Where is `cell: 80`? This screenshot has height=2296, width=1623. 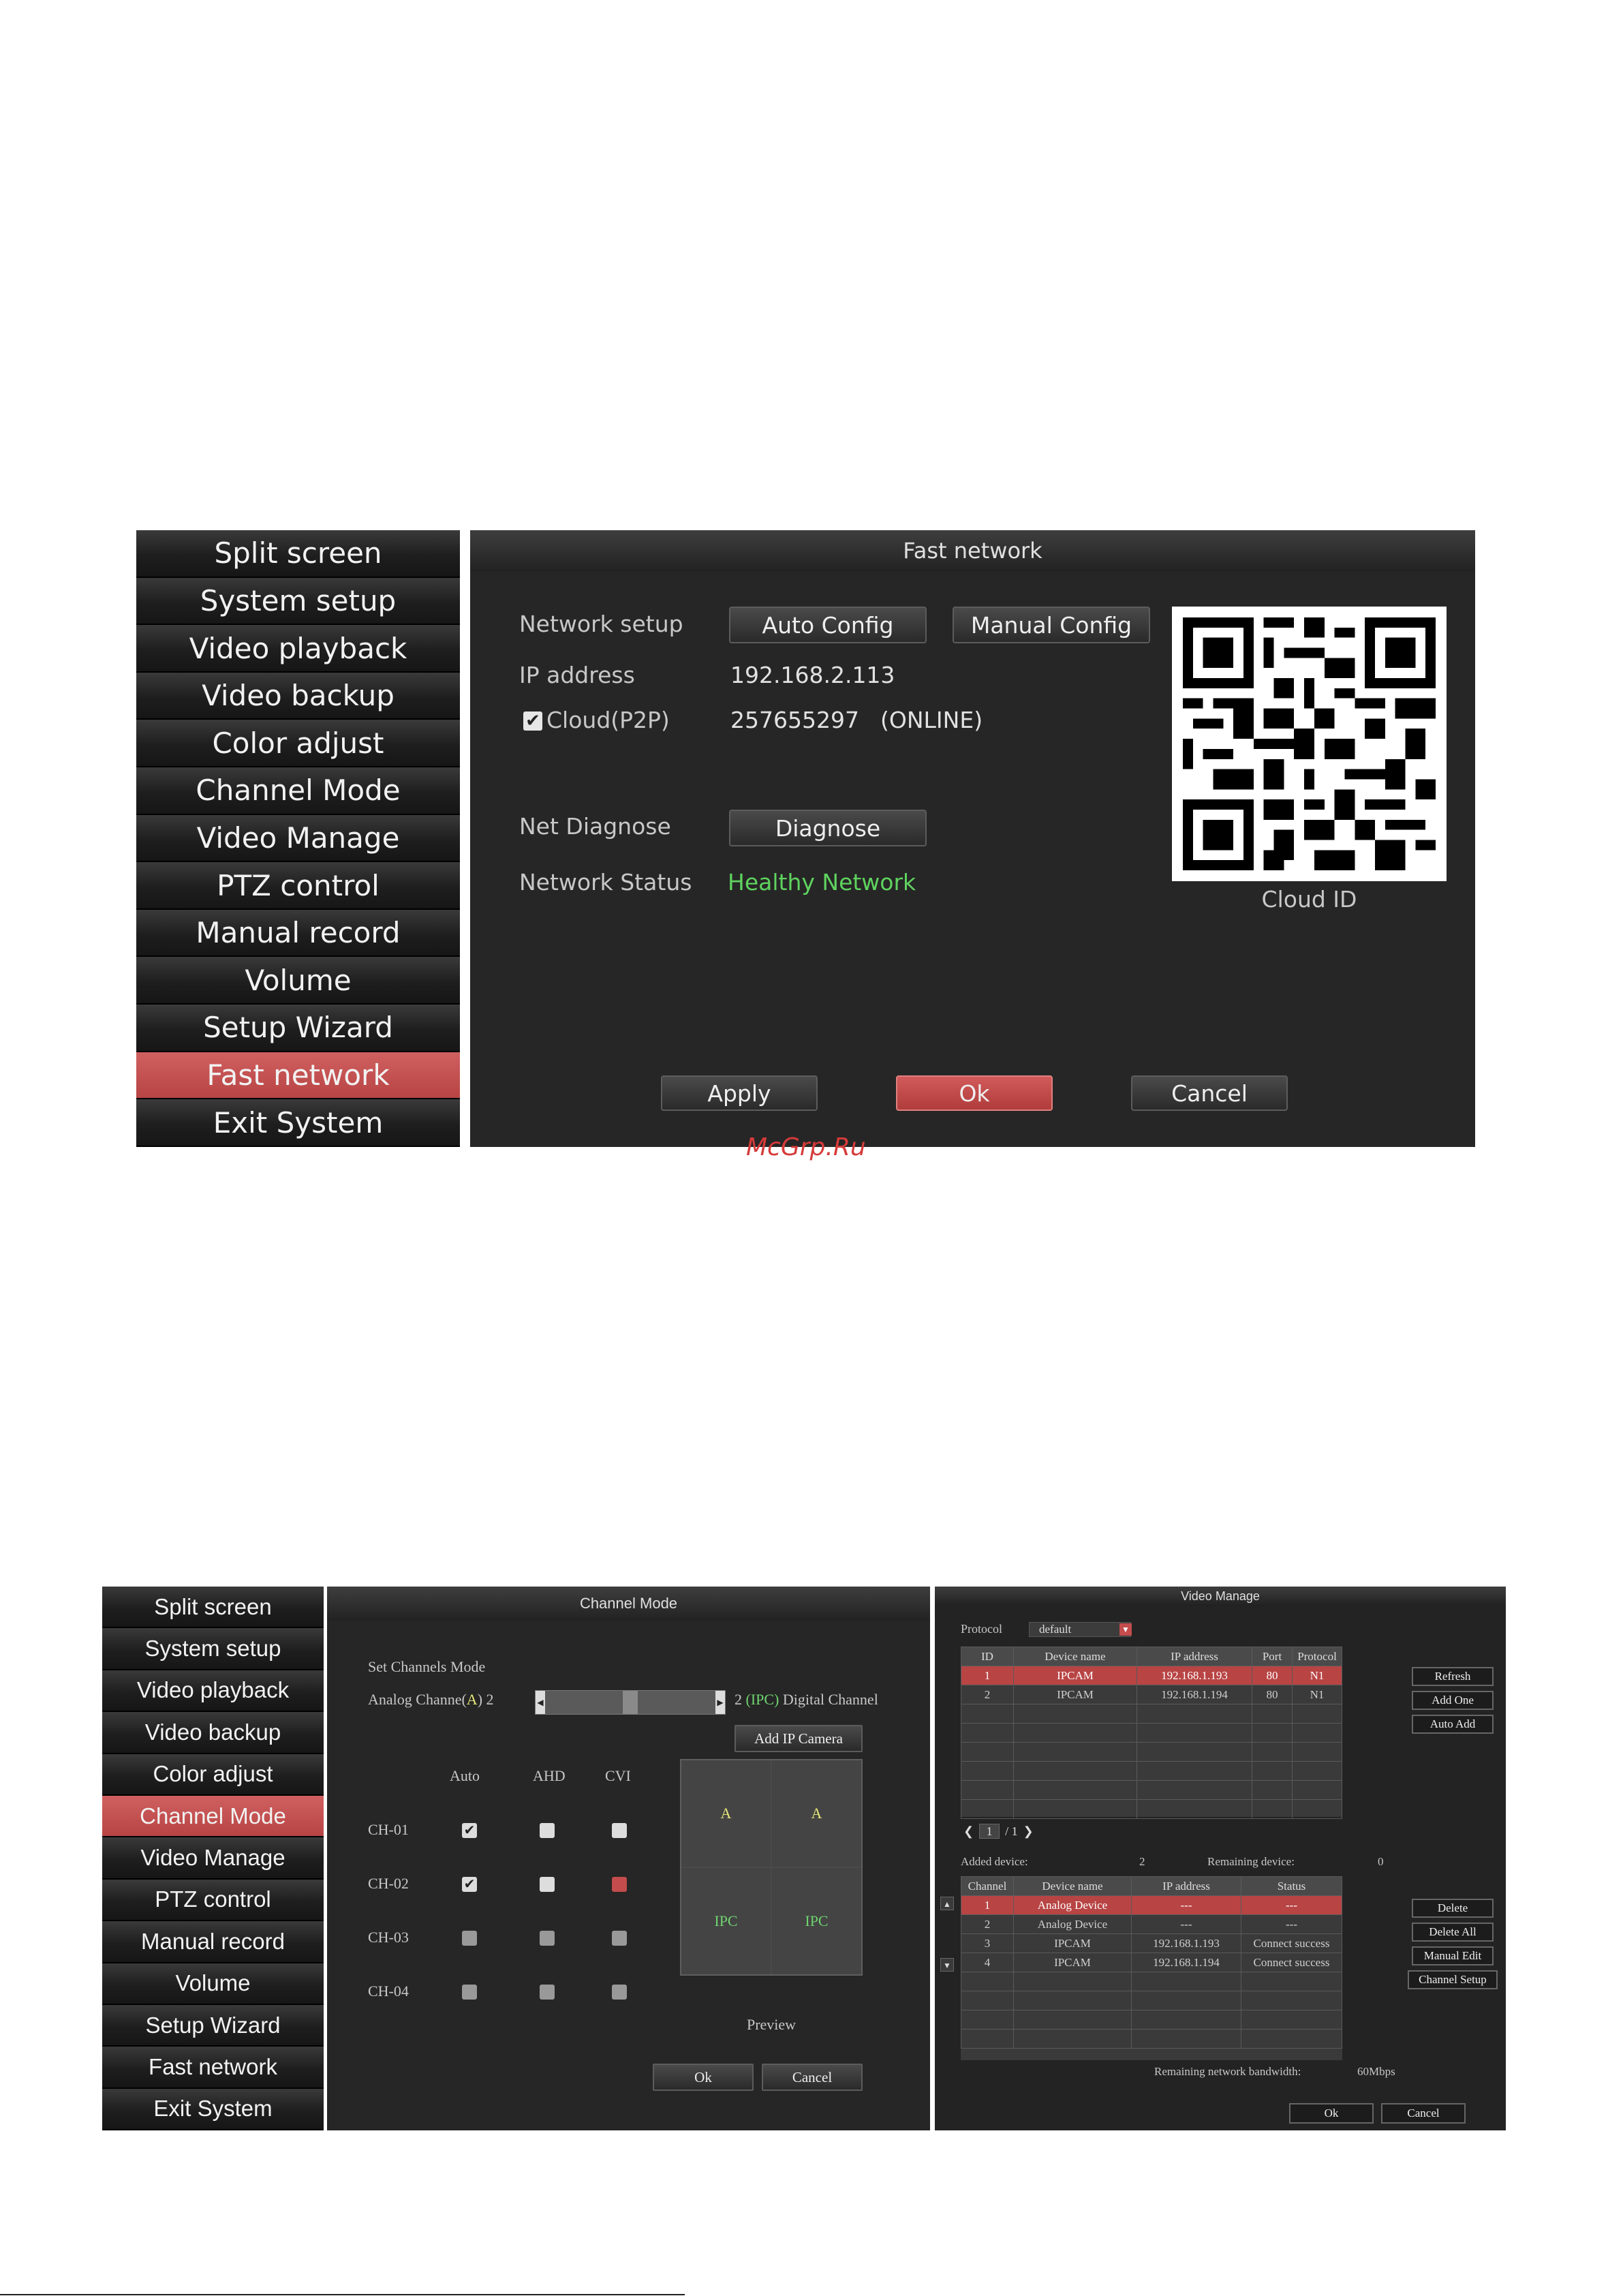
cell: 80 is located at coordinates (1272, 1676).